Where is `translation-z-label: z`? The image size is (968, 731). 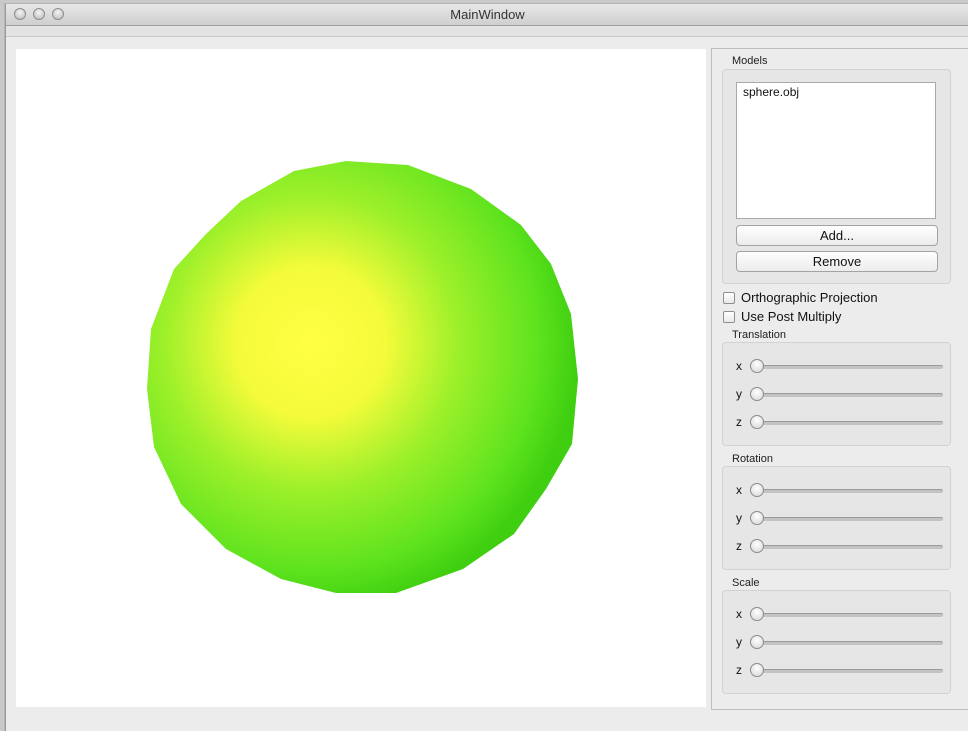
translation-z-label: z is located at coordinates (739, 422).